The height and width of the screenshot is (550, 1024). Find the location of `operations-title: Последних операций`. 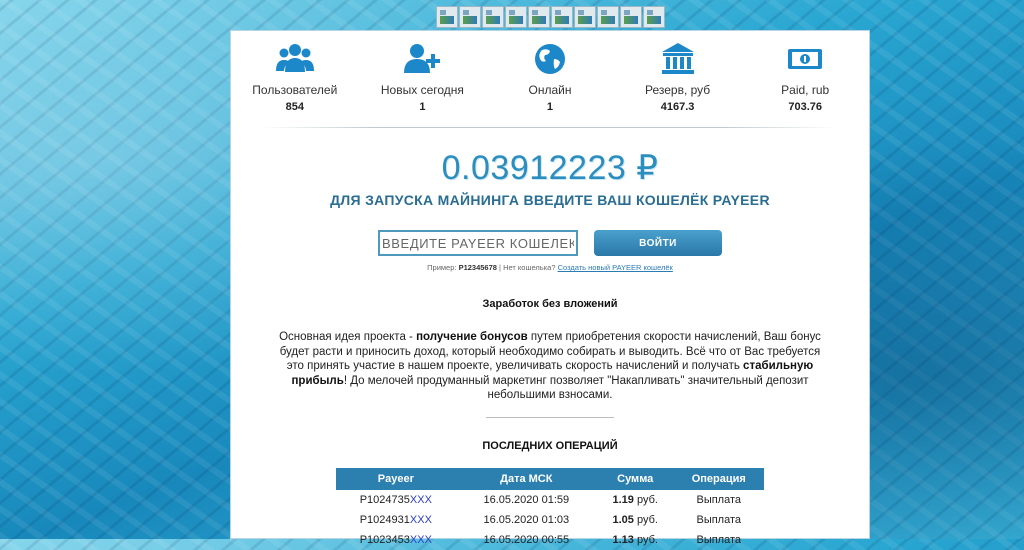

operations-title: Последних операций is located at coordinates (550, 445).